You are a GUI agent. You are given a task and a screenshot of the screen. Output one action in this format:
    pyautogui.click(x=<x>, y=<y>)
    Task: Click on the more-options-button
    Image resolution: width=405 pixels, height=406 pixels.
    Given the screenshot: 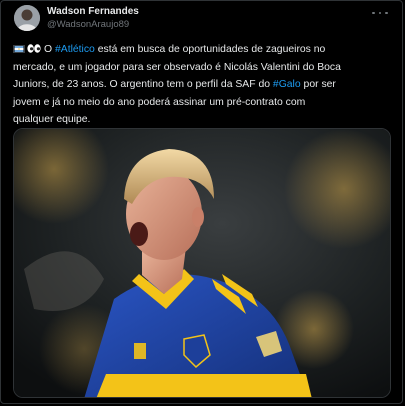 What is the action you would take?
    pyautogui.click(x=380, y=13)
    